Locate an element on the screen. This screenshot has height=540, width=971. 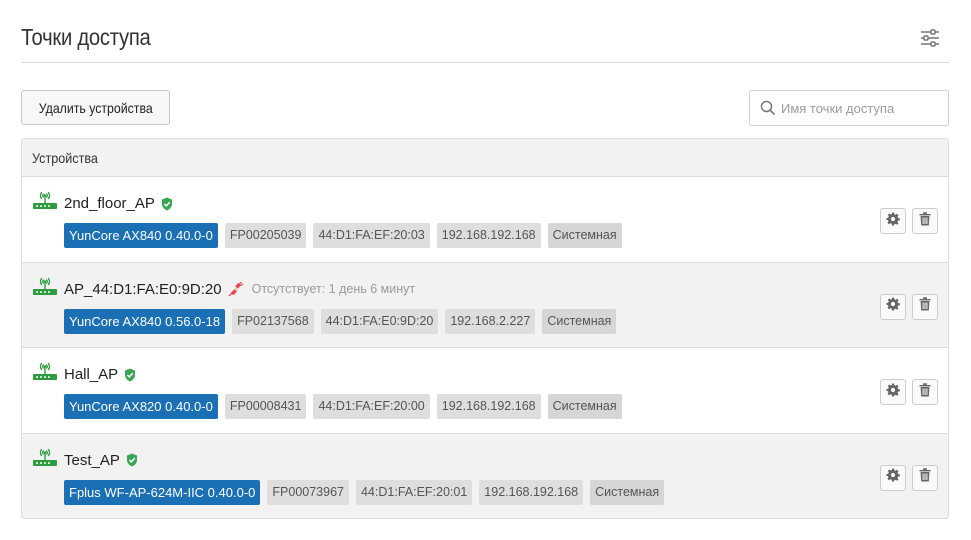
panel-header: Устройства is located at coordinates (485, 158).